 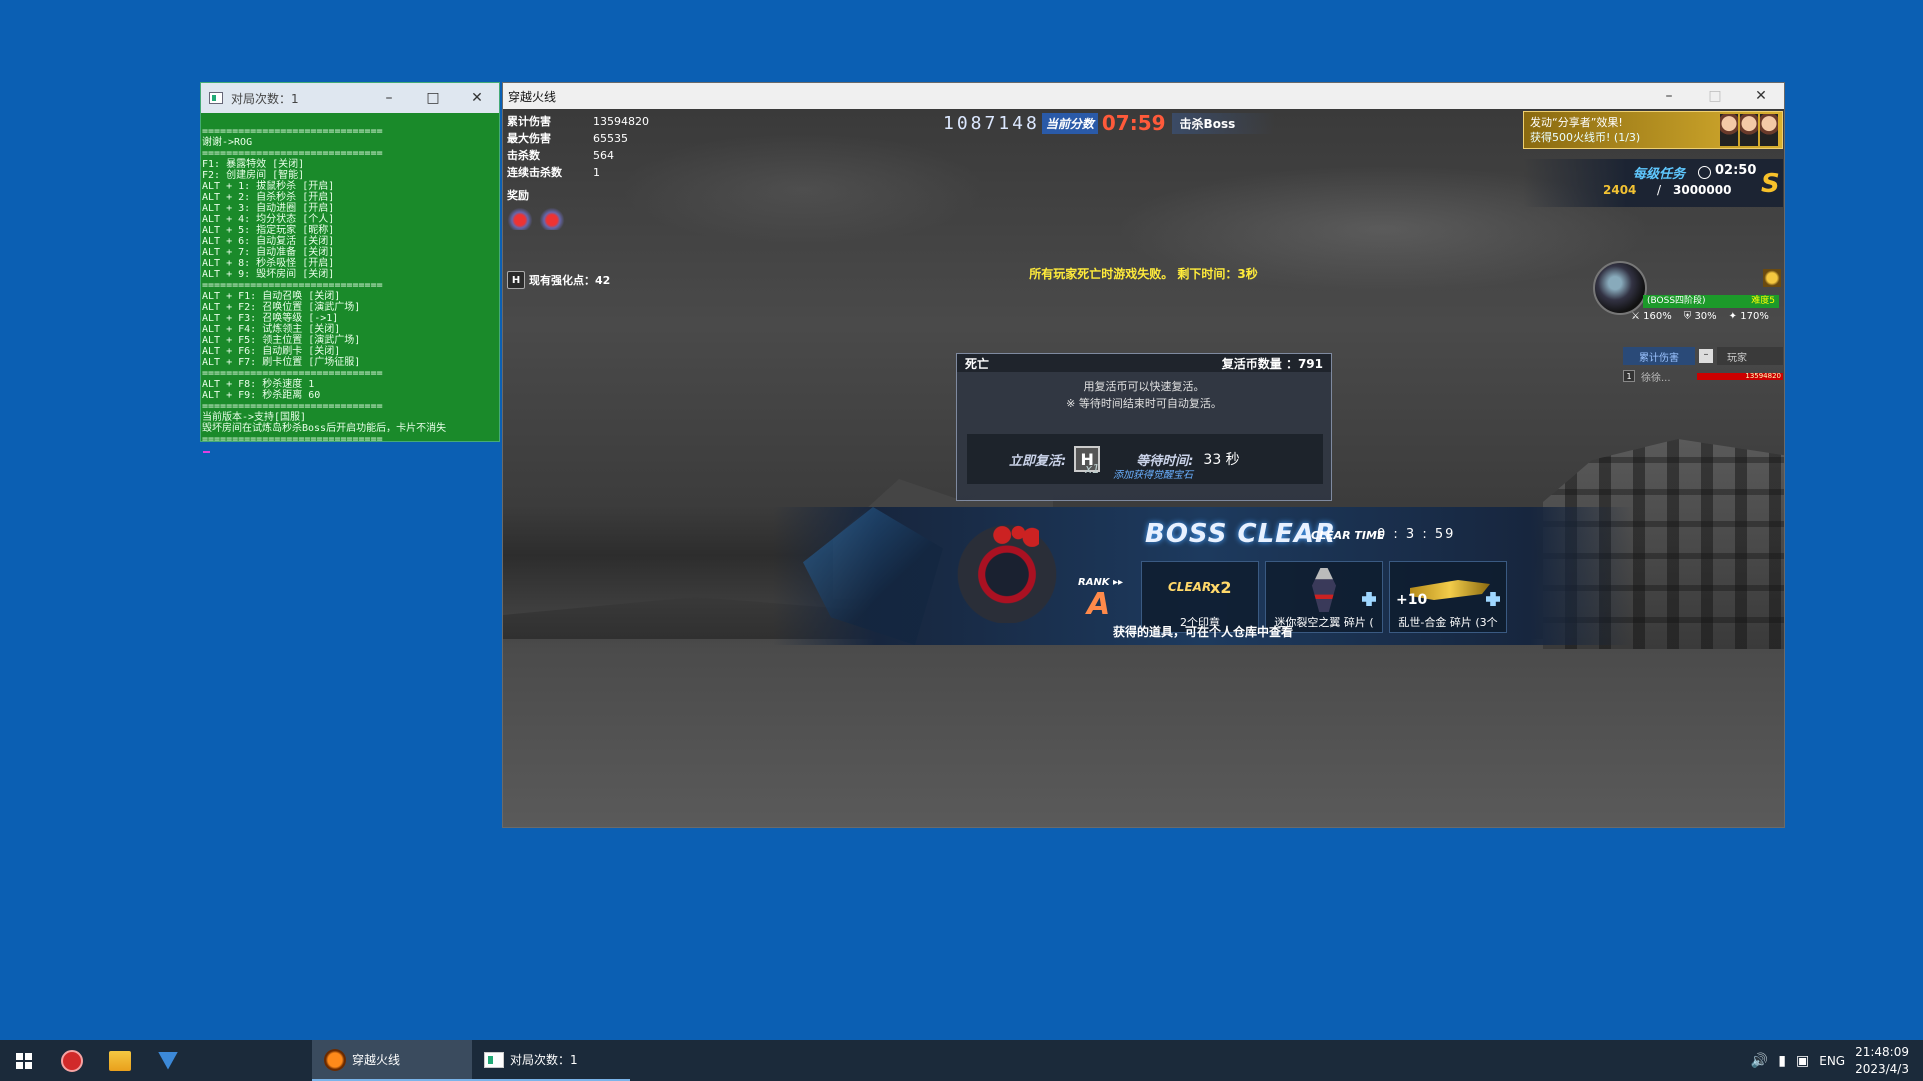 What do you see at coordinates (1202, 632) in the screenshot?
I see `boss-clear-footer: 获得的道具，可在个人仓库中查看` at bounding box center [1202, 632].